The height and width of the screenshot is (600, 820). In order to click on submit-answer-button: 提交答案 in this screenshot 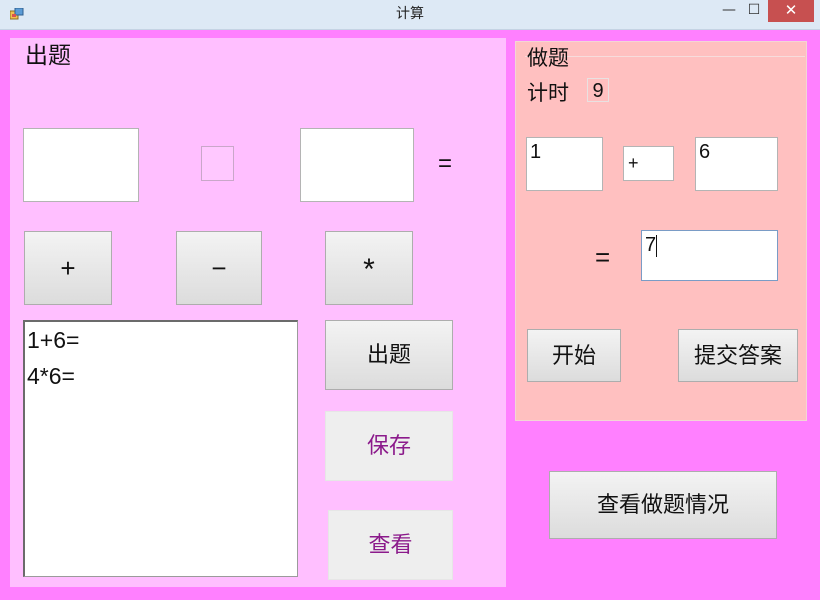, I will do `click(738, 355)`.